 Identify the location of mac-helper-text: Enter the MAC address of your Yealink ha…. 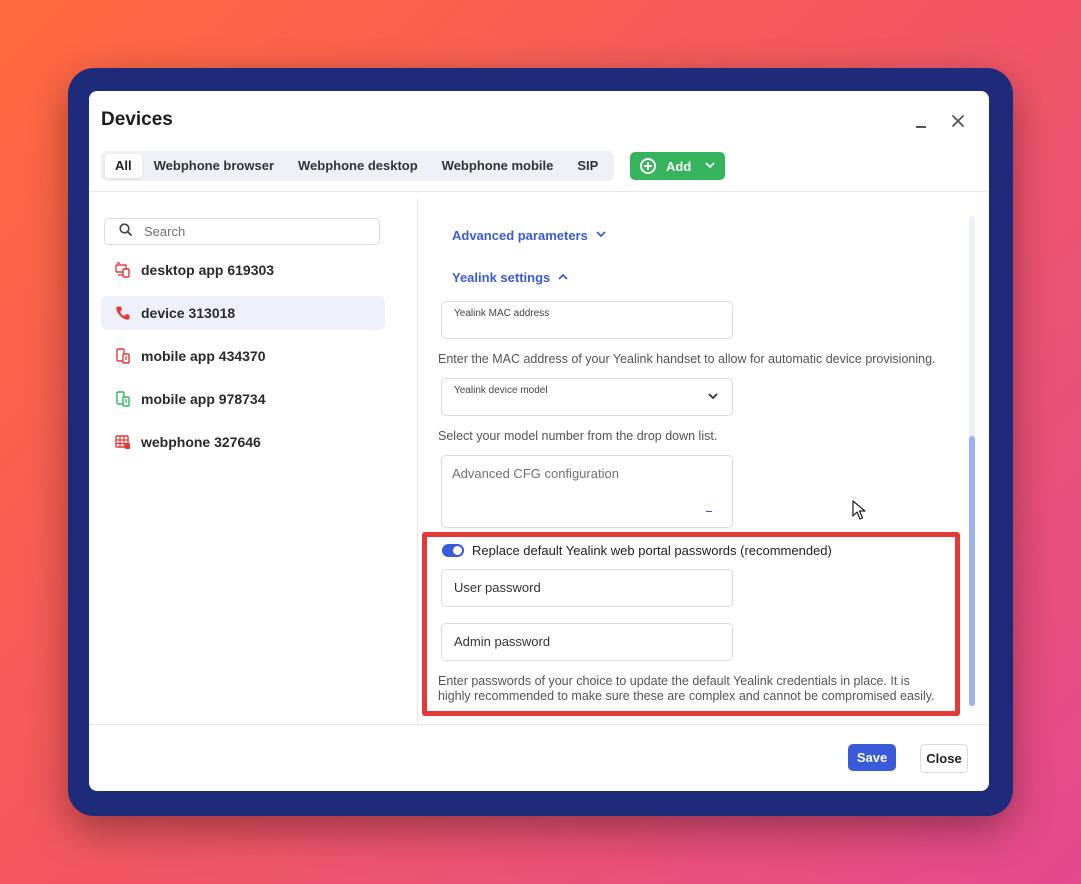
(687, 359).